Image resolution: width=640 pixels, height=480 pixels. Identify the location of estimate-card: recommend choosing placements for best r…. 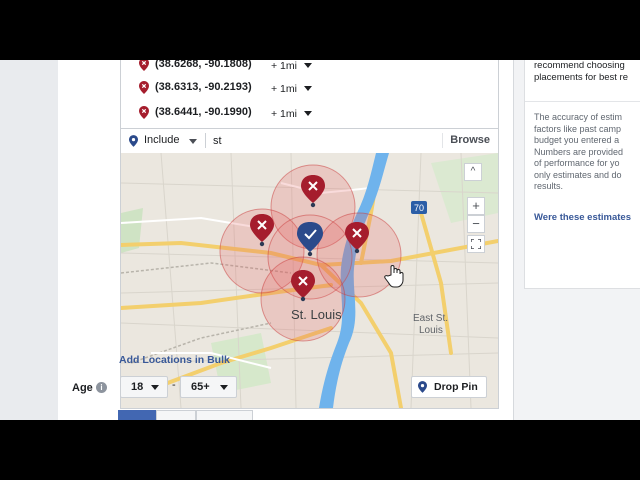
(582, 174).